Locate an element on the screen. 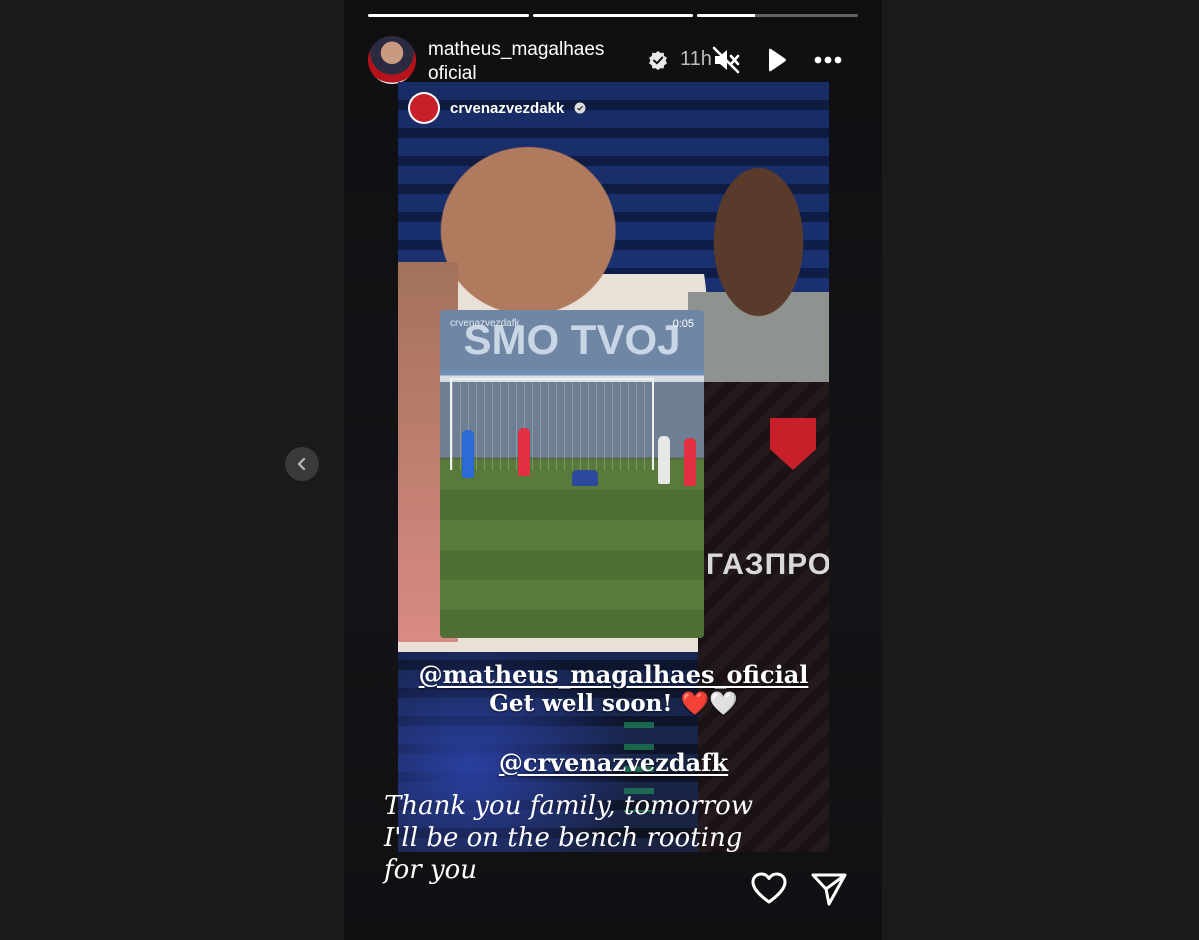 This screenshot has width=1199, height=940. story-header: matheus_magalhaes oficial 11h is located at coordinates (613, 61).